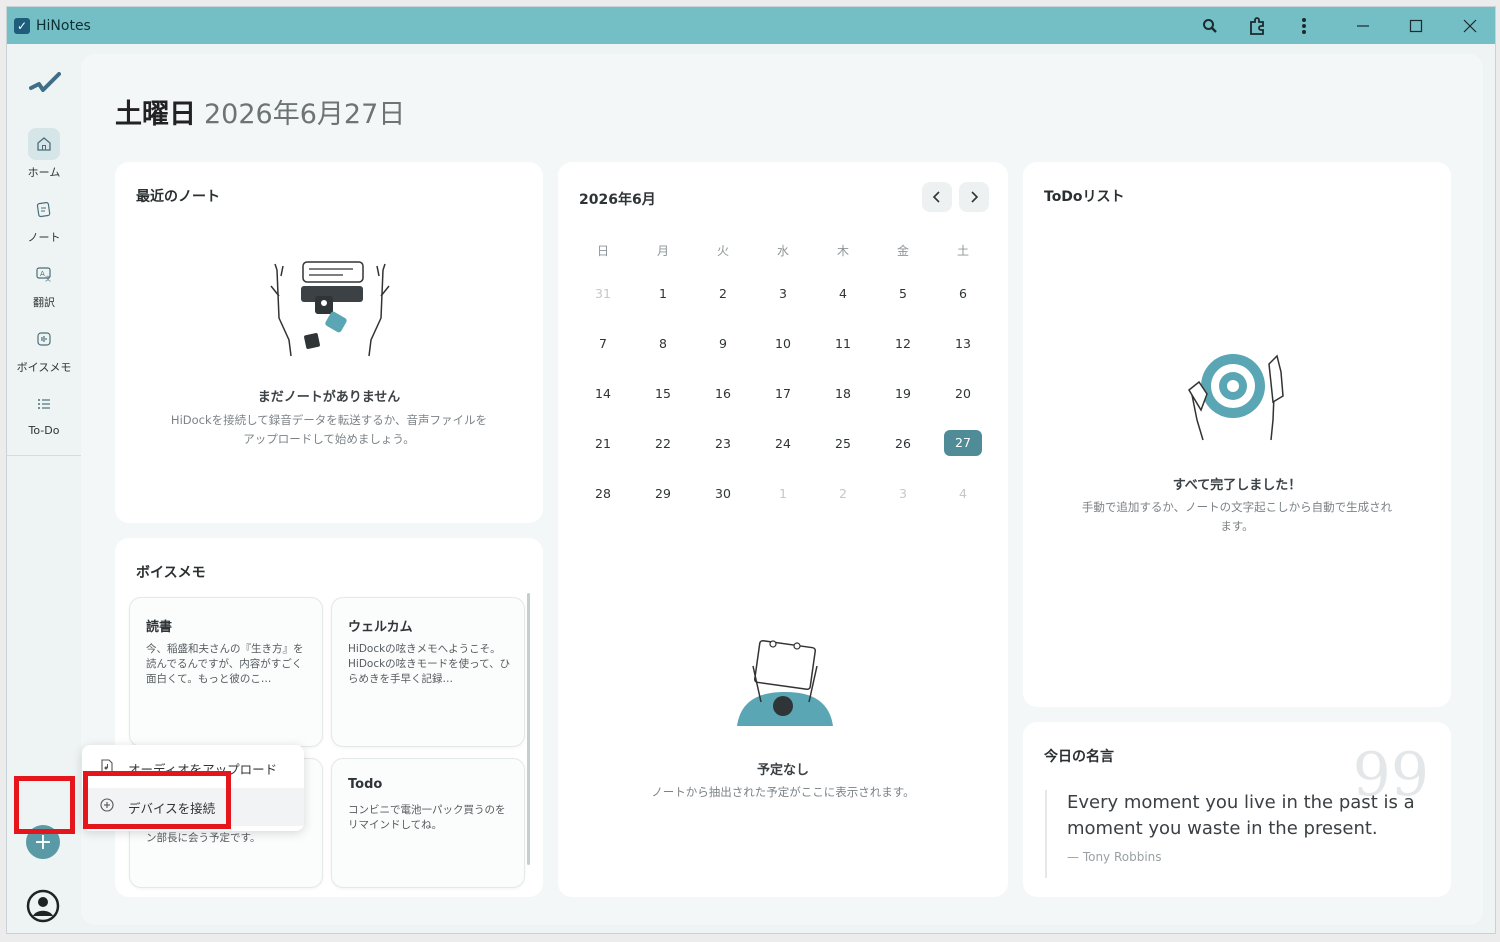 The width and height of the screenshot is (1500, 942). I want to click on weekday-header: 金, so click(902, 250).